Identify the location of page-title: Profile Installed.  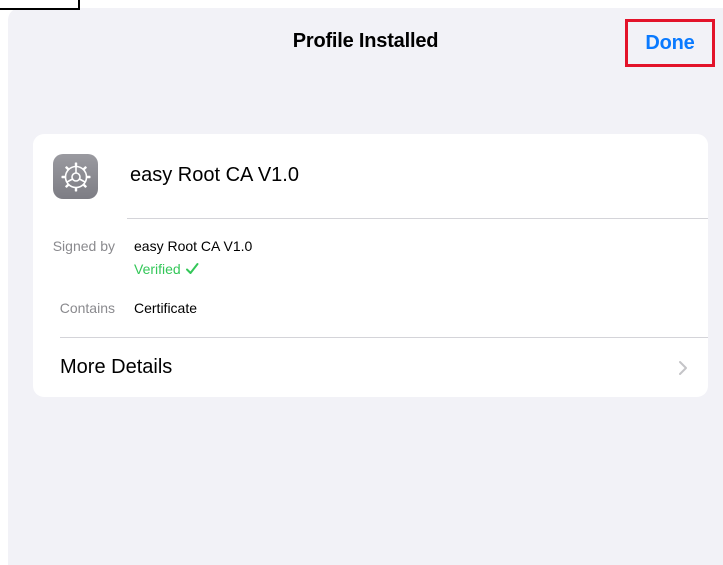
(365, 41).